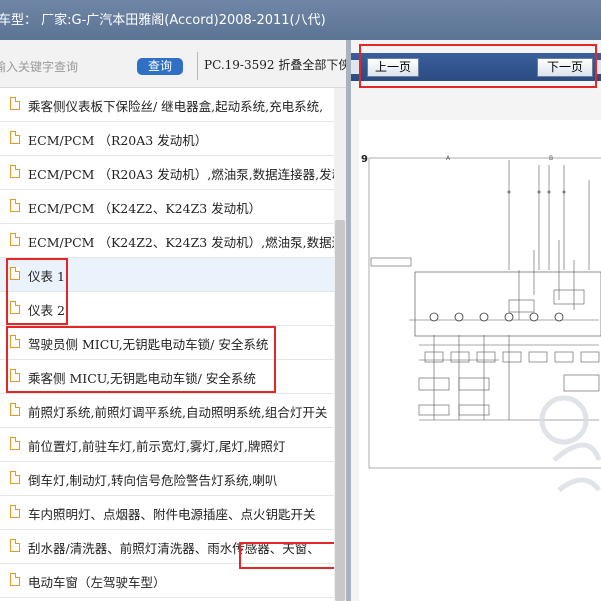 This screenshot has height=601, width=601. I want to click on list-item: ECM/PCM （R20A3 发动机）,燃油泵,数据连接器,发动, so click(167, 173).